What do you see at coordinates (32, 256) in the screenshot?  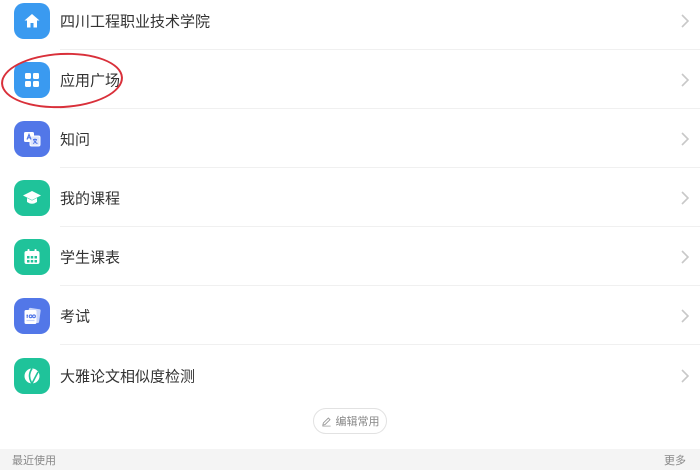 I see `calendar-icon` at bounding box center [32, 256].